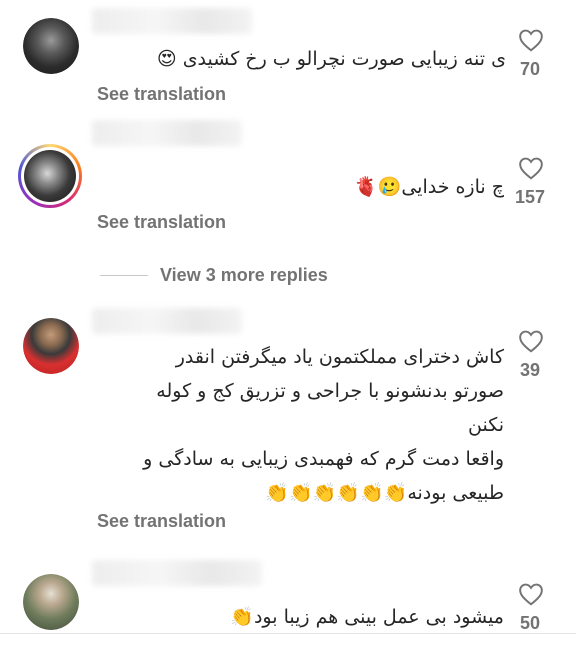  Describe the element at coordinates (530, 69) in the screenshot. I see `like-count: 70` at that location.